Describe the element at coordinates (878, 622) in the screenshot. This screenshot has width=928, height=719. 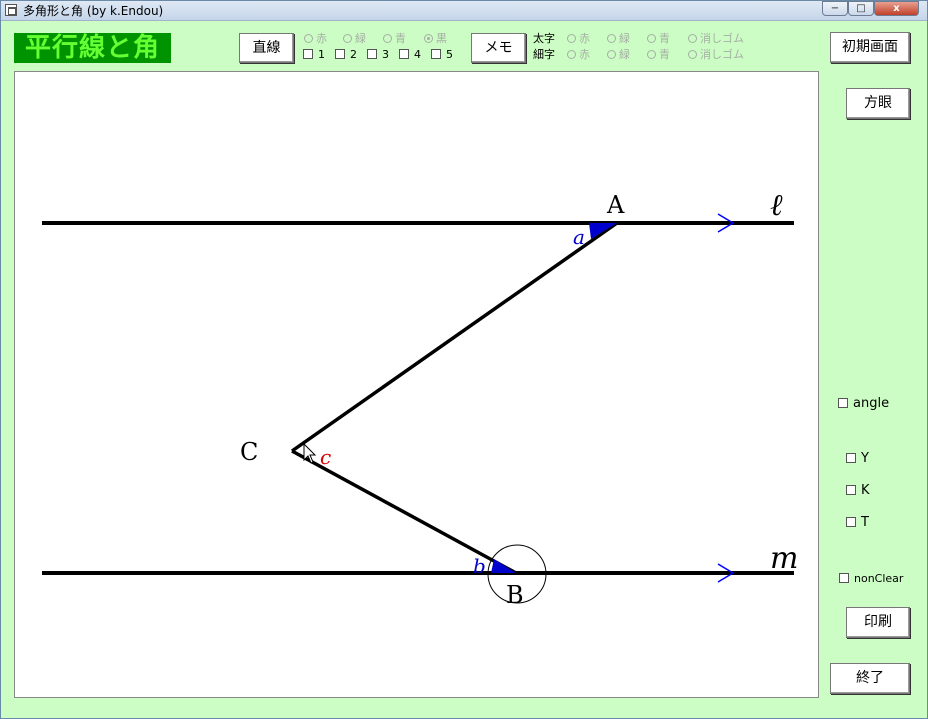
I see `print-button: 印刷` at that location.